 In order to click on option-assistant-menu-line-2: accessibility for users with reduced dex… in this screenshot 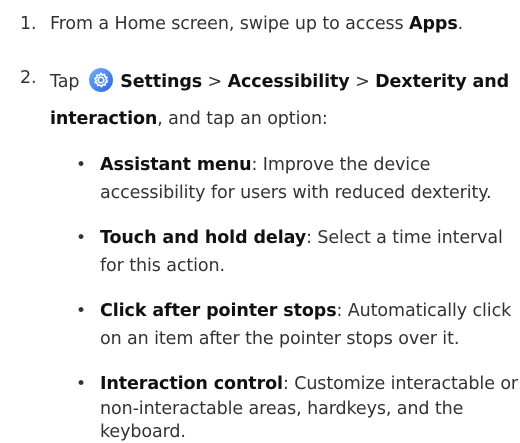, I will do `click(296, 193)`.